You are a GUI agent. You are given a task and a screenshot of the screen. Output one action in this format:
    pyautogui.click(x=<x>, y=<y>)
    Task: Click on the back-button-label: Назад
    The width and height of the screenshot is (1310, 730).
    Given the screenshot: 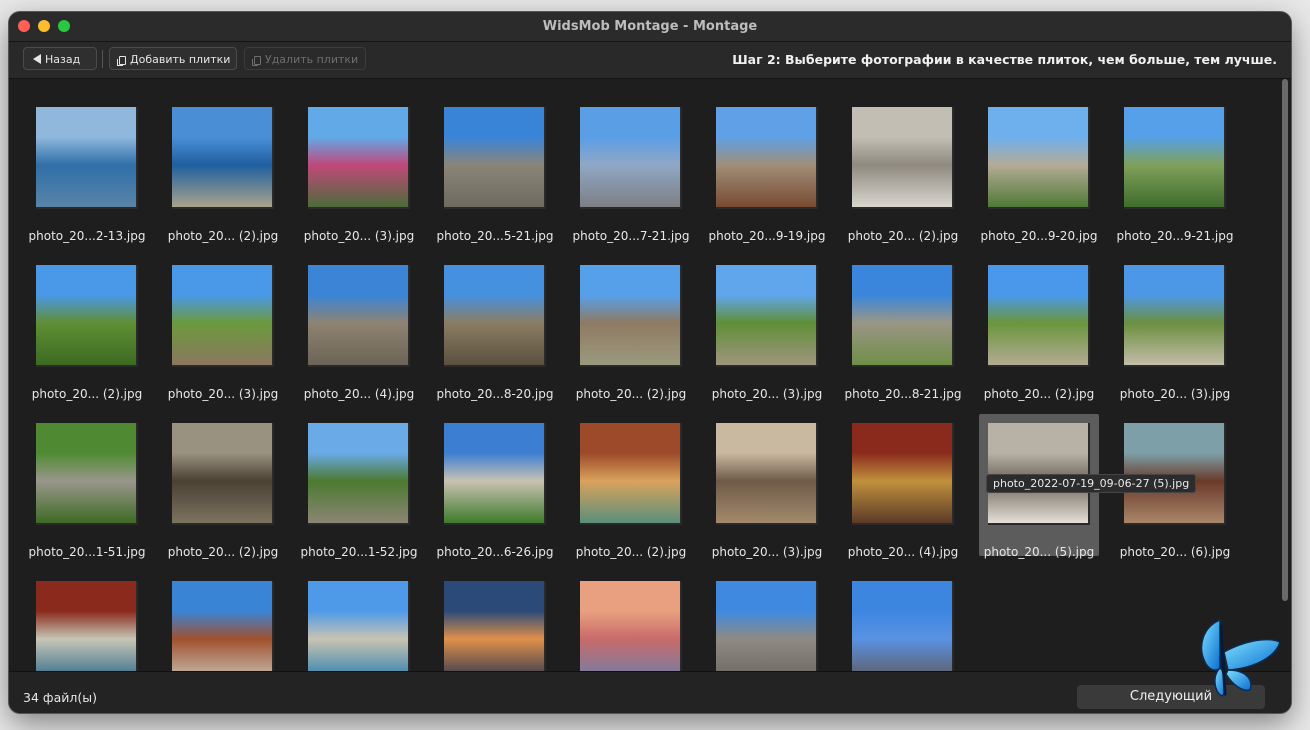 What is the action you would take?
    pyautogui.click(x=63, y=59)
    